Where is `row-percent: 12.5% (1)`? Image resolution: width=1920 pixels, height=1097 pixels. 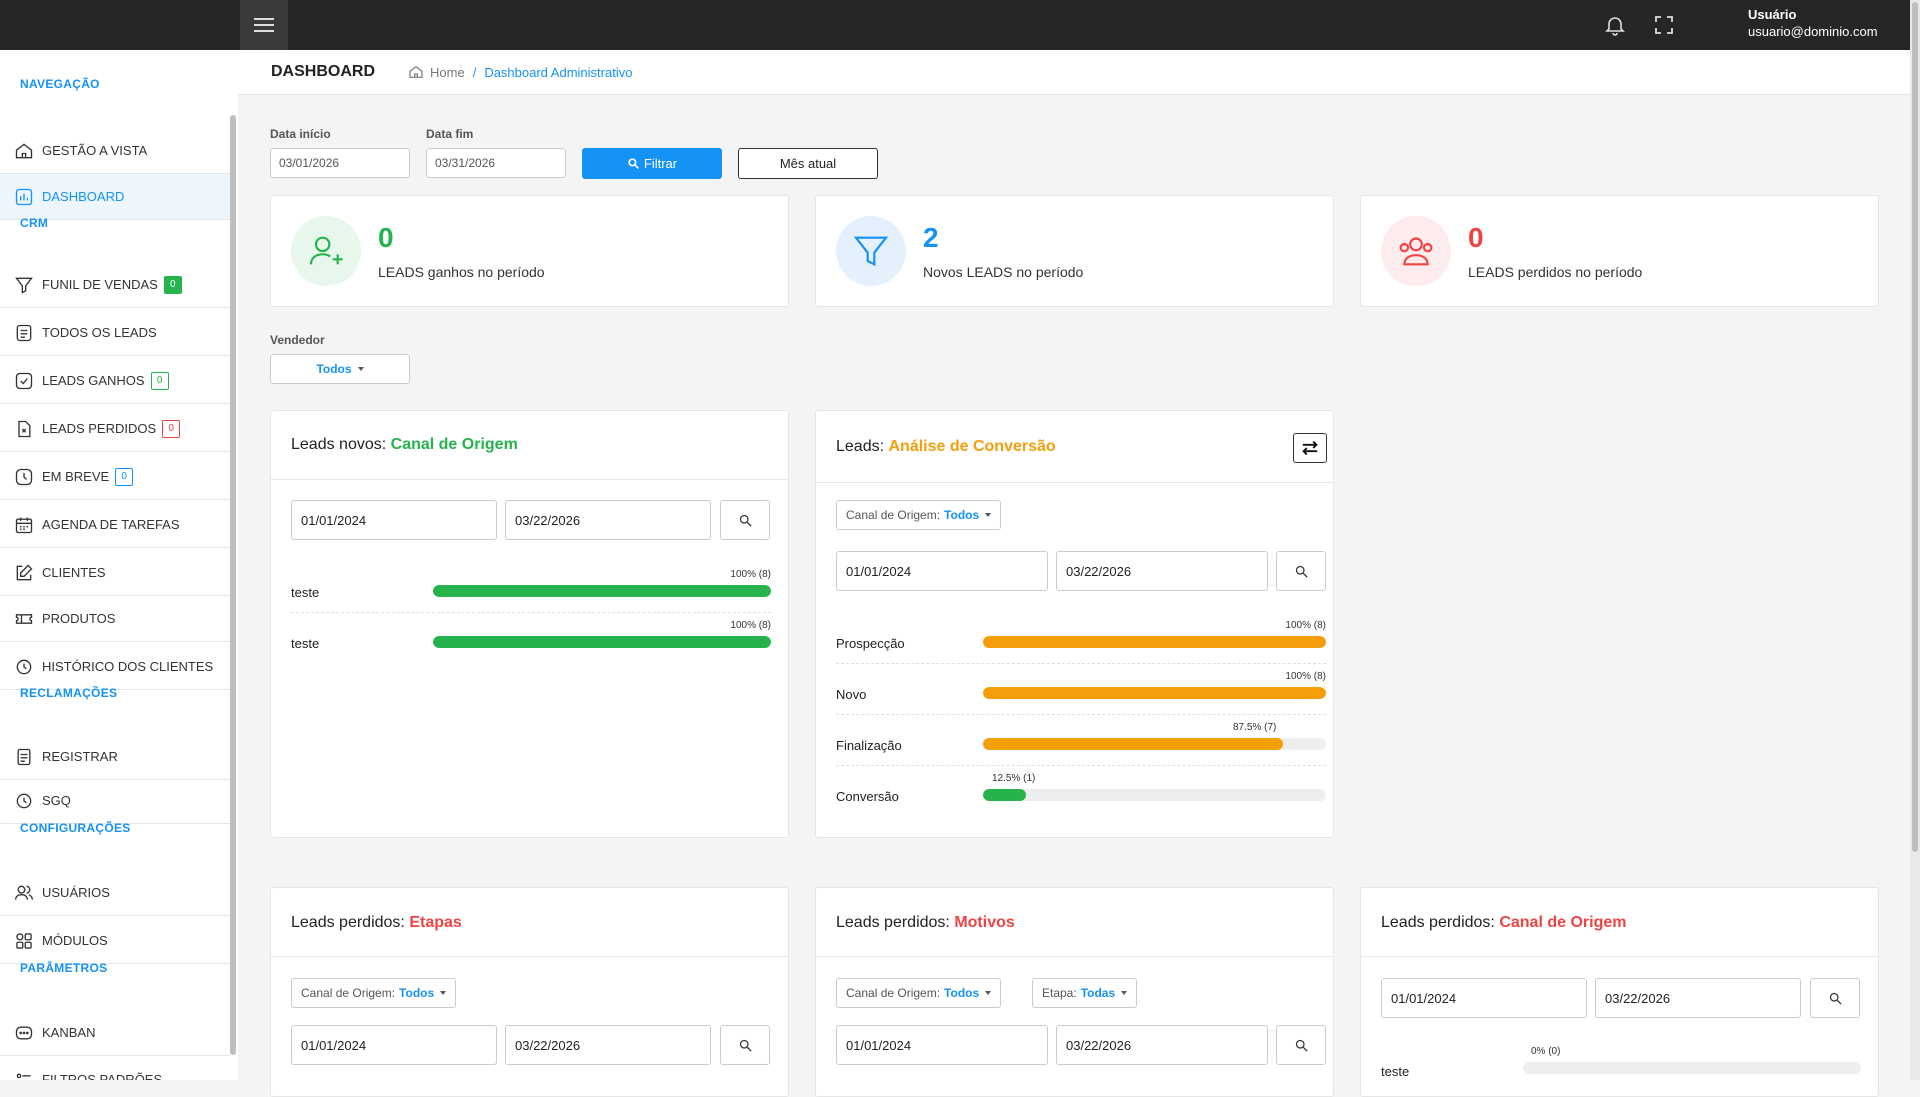
row-percent: 12.5% (1) is located at coordinates (1014, 778).